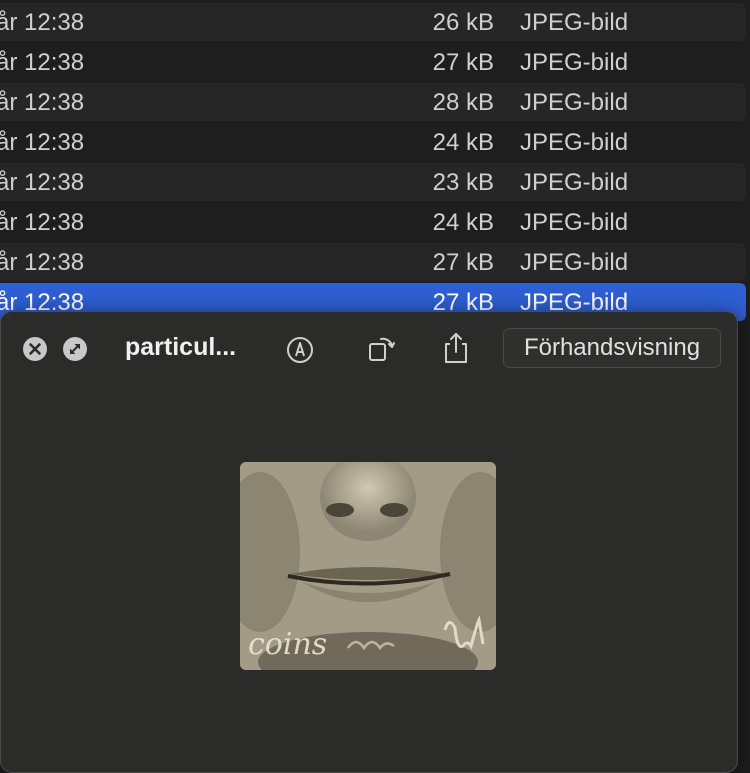 Image resolution: width=750 pixels, height=773 pixels. I want to click on close-button, so click(35, 349).